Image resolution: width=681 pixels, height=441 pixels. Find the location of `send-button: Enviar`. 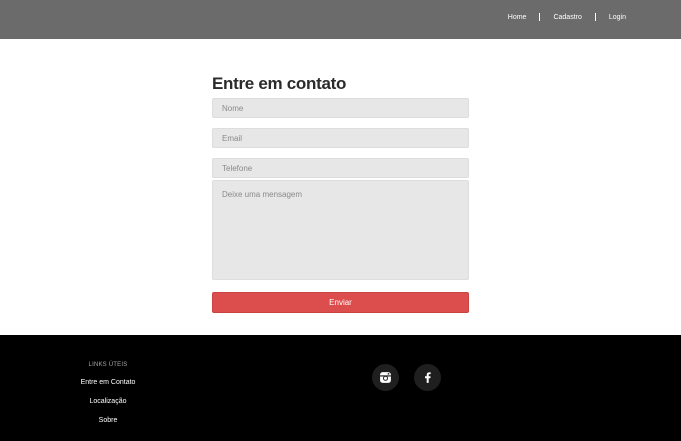

send-button: Enviar is located at coordinates (340, 302).